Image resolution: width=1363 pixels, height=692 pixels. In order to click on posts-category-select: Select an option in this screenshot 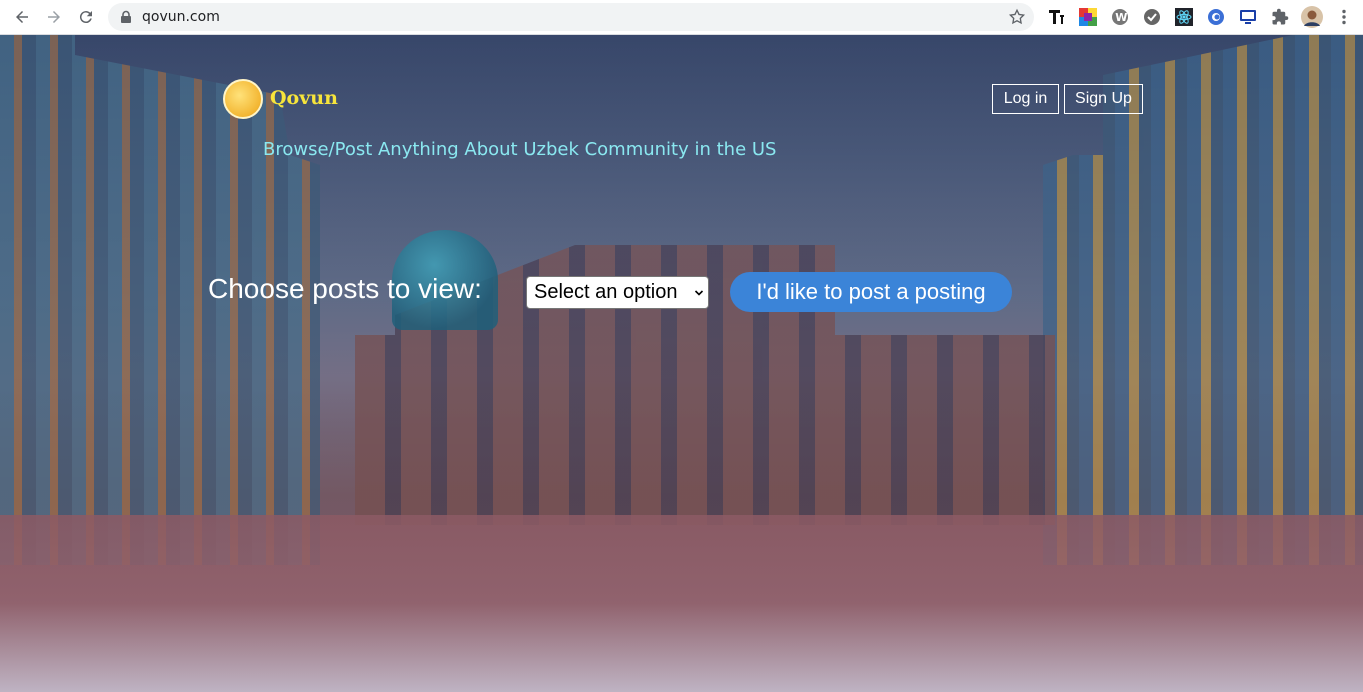, I will do `click(617, 292)`.